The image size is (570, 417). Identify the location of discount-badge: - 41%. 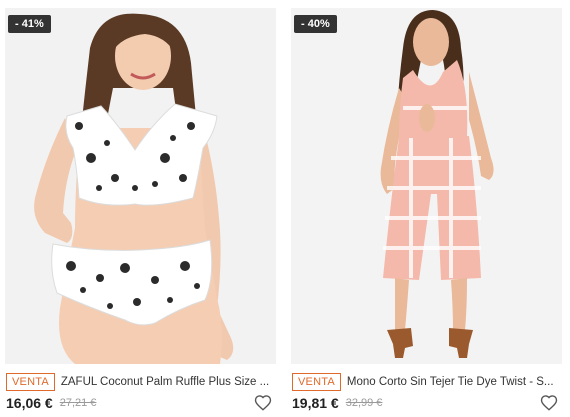
(29, 24).